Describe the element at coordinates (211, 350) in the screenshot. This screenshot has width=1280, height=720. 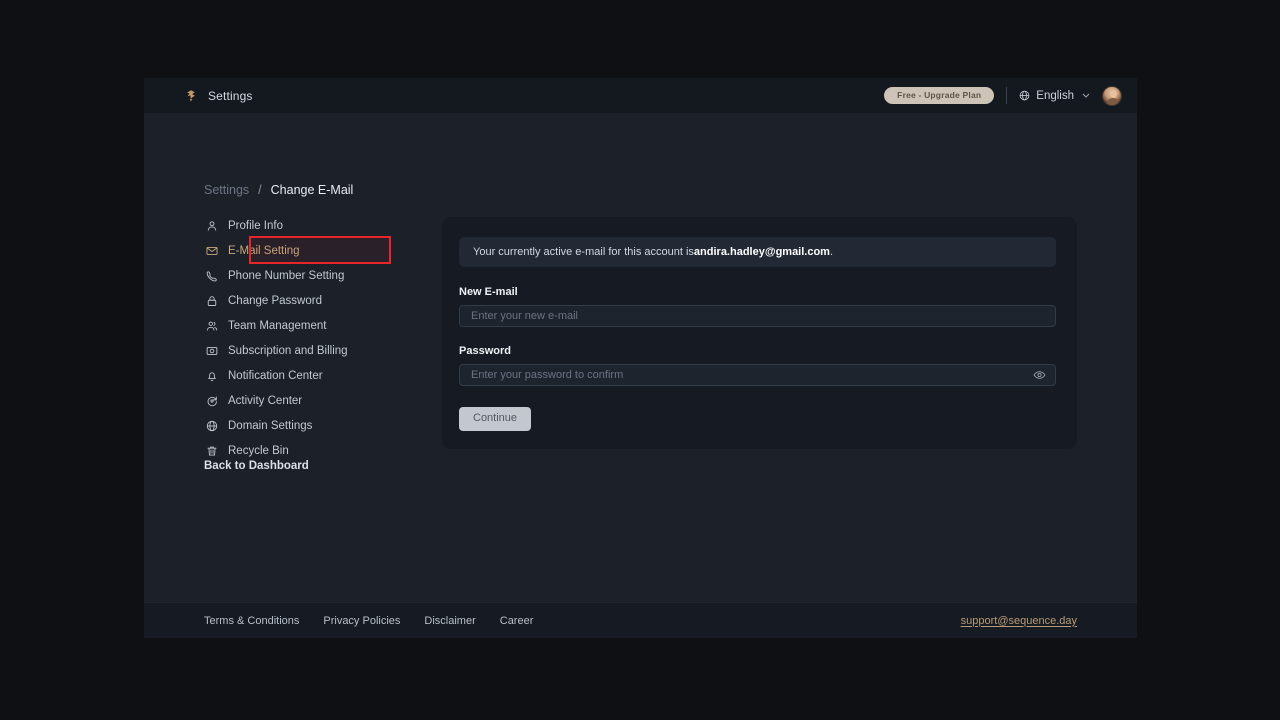
I see `card-icon` at that location.